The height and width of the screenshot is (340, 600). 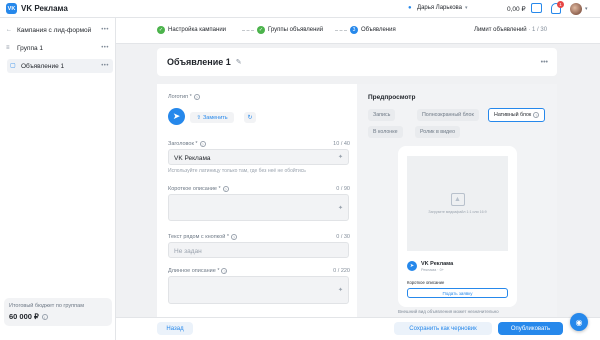 I want to click on sidebar-item-label: Объявление 1, so click(x=43, y=66).